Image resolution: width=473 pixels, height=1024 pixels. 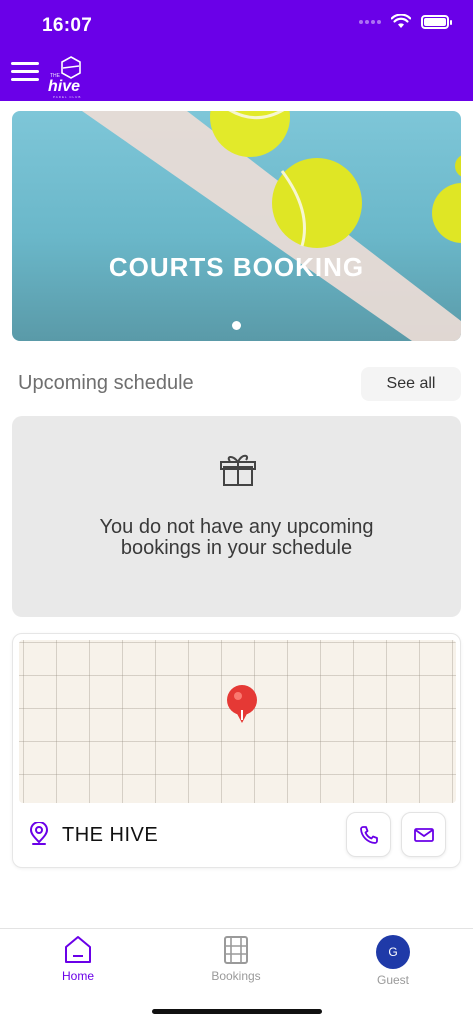 I want to click on map-view, so click(x=237, y=721).